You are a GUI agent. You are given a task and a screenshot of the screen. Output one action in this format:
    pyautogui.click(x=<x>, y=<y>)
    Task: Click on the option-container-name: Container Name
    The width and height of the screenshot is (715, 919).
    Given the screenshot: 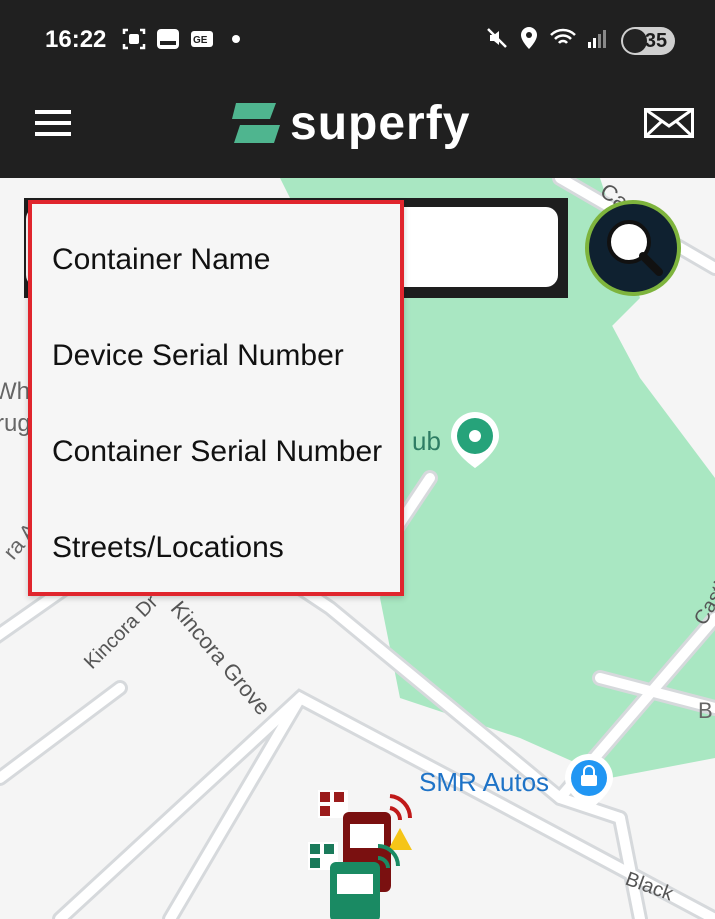 What is the action you would take?
    pyautogui.click(x=232, y=260)
    